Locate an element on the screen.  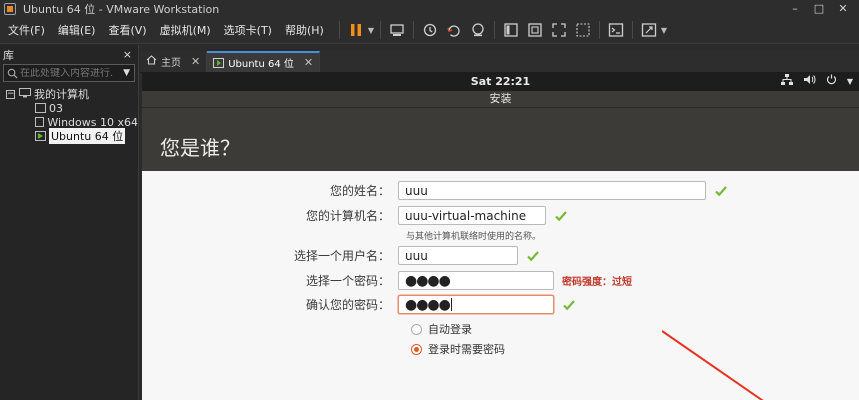
tab-home: 主页 ✕ is located at coordinates (174, 61).